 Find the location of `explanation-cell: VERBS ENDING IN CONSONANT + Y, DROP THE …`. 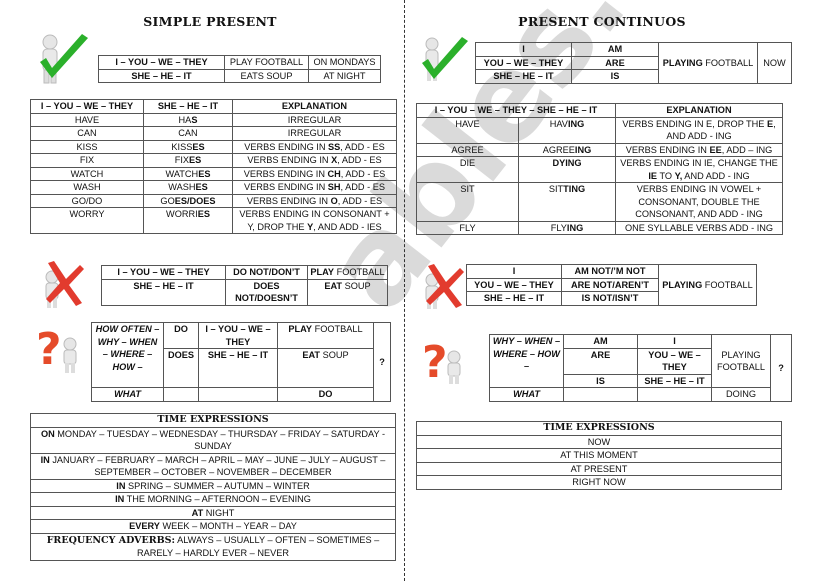

explanation-cell: VERBS ENDING IN CONSONANT + Y, DROP THE … is located at coordinates (314, 220).